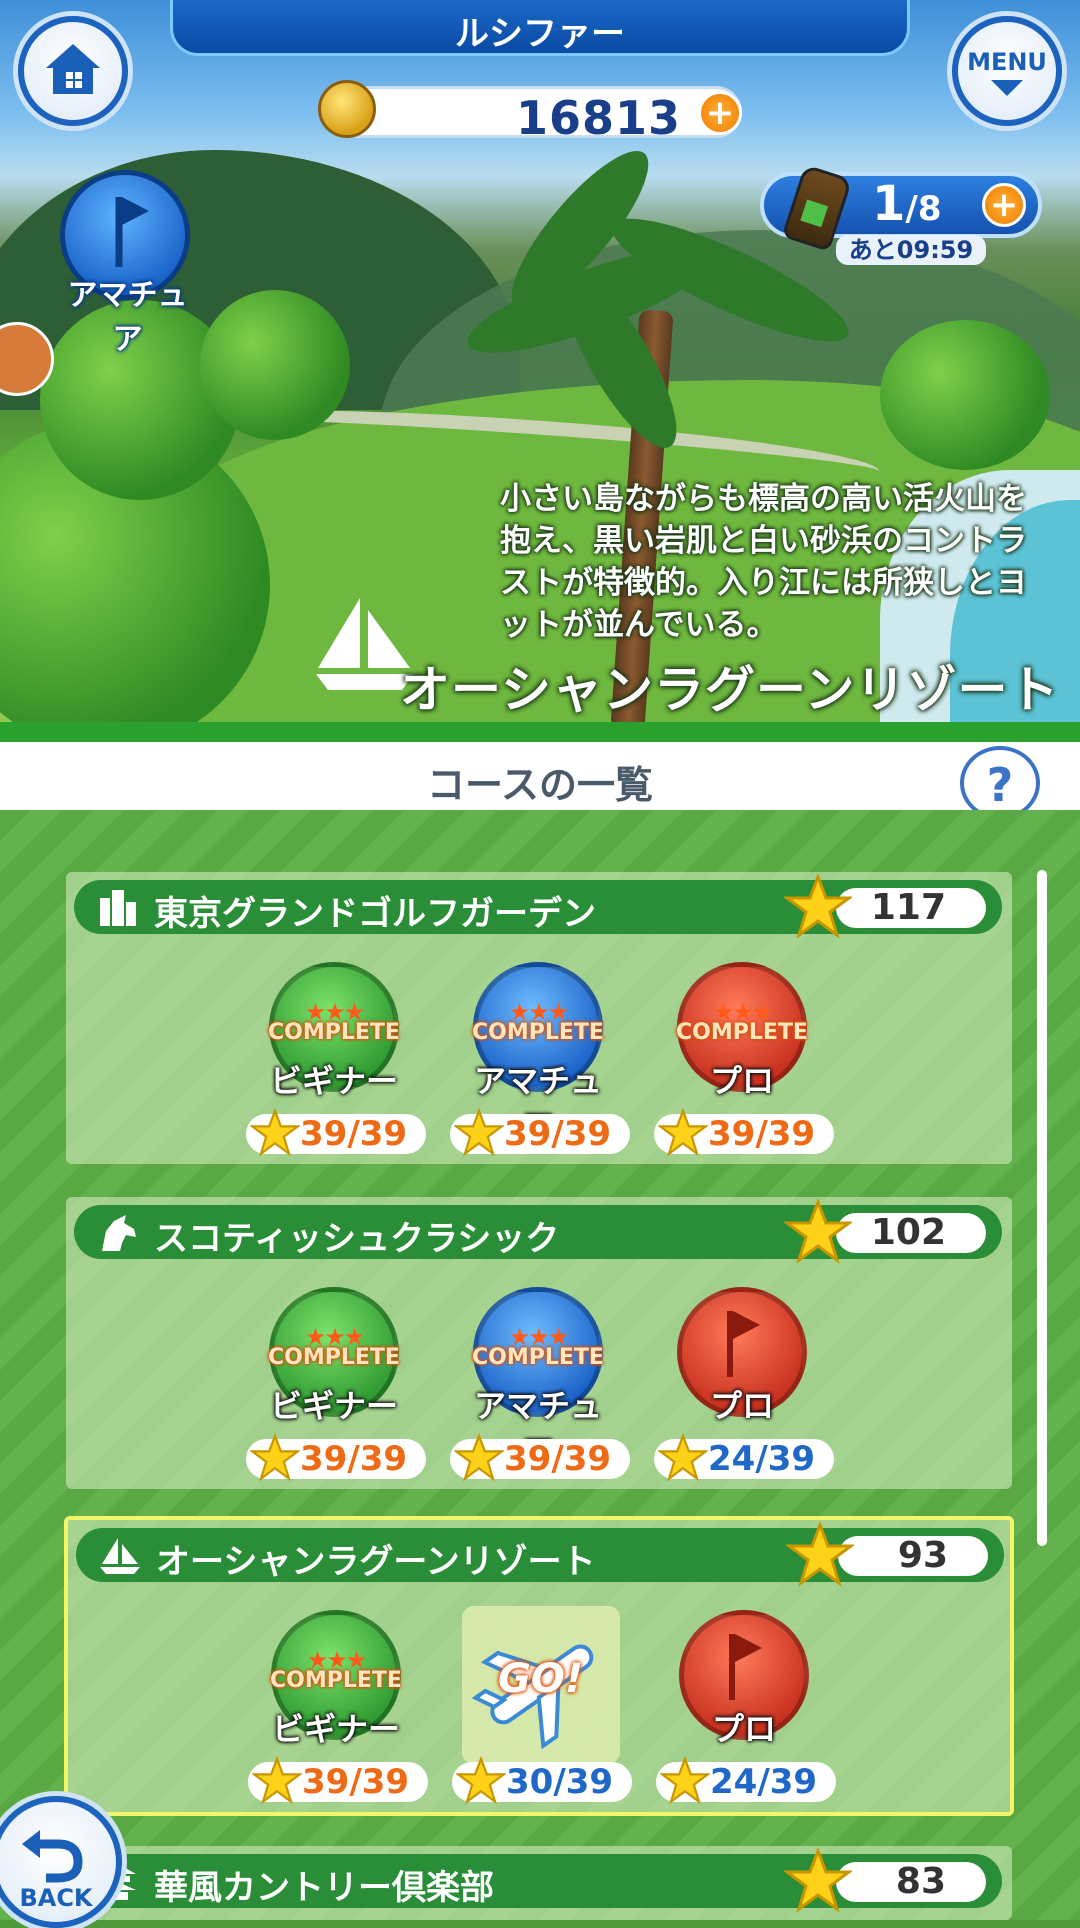  I want to click on home-button, so click(73, 71).